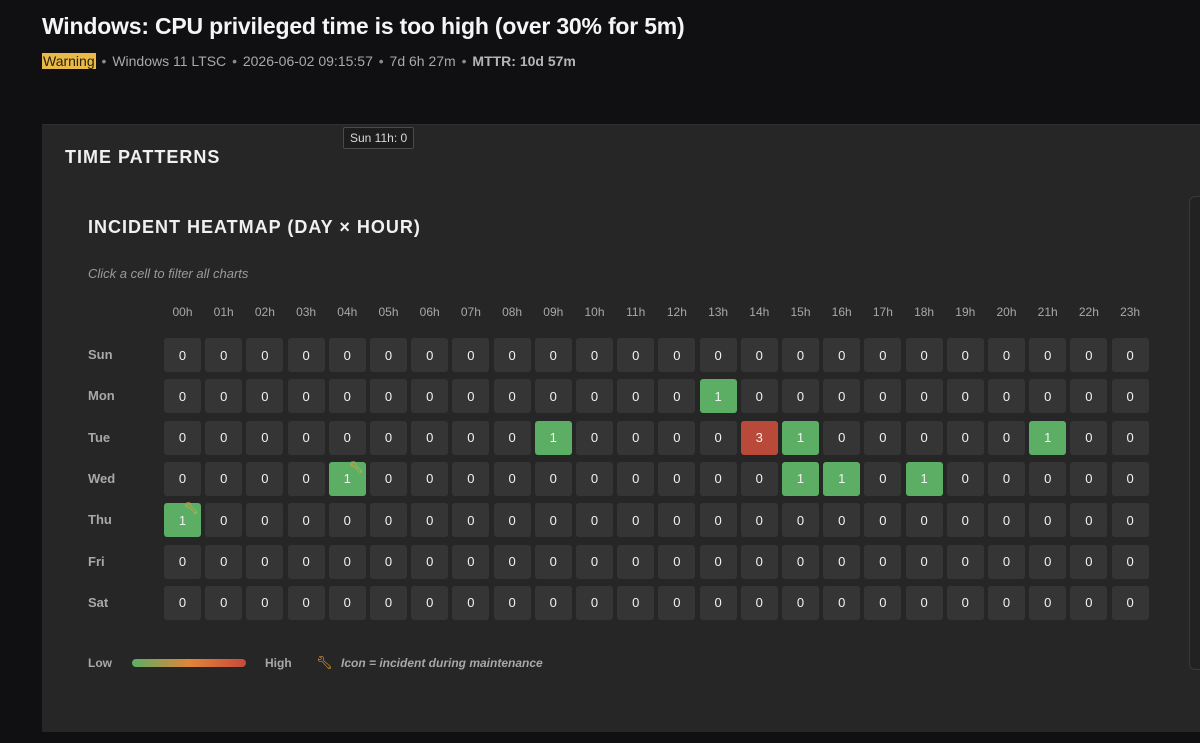 This screenshot has height=743, width=1200. I want to click on heatmap-cell: 1 🔧︎, so click(182, 519).